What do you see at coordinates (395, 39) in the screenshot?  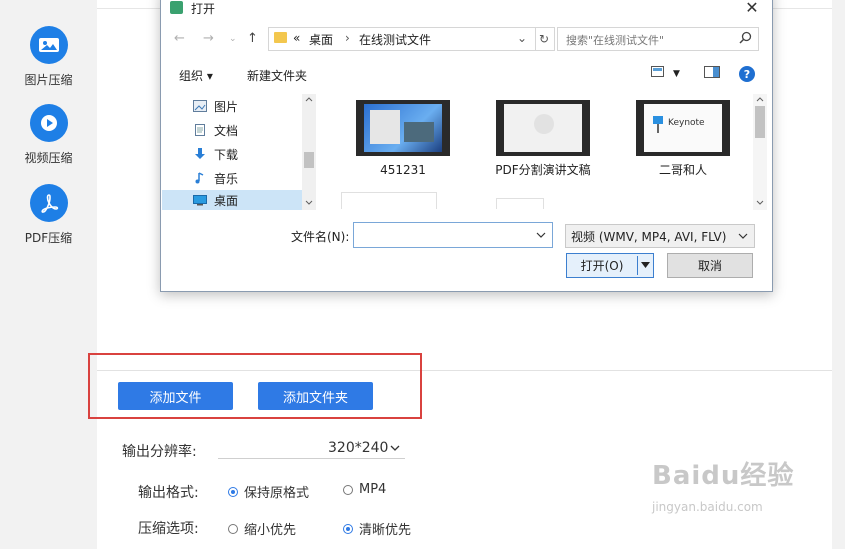 I see `breadcrumb-folder: 在线测试文件` at bounding box center [395, 39].